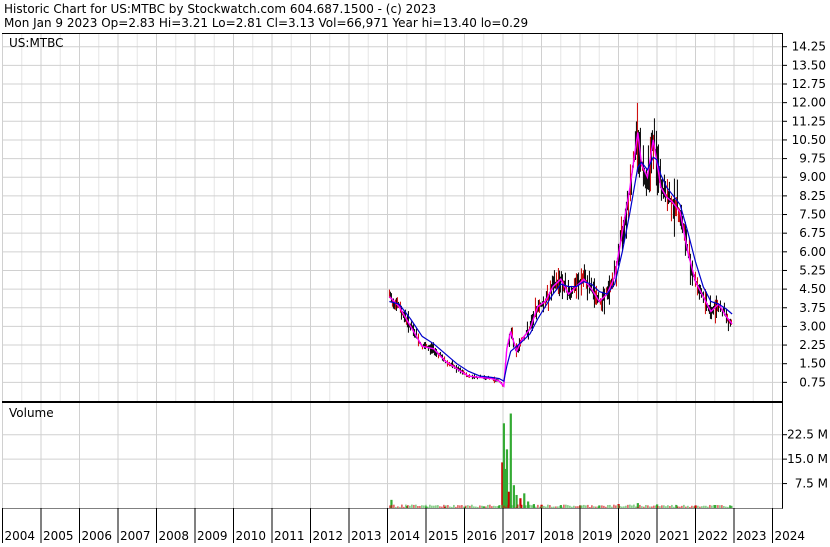 This screenshot has width=830, height=547. What do you see at coordinates (31, 413) in the screenshot?
I see `volume-panel-title: Volume` at bounding box center [31, 413].